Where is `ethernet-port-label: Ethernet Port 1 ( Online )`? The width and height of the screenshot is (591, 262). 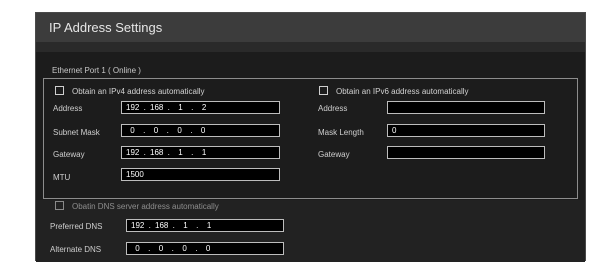
ethernet-port-label: Ethernet Port 1 ( Online ) is located at coordinates (96, 70).